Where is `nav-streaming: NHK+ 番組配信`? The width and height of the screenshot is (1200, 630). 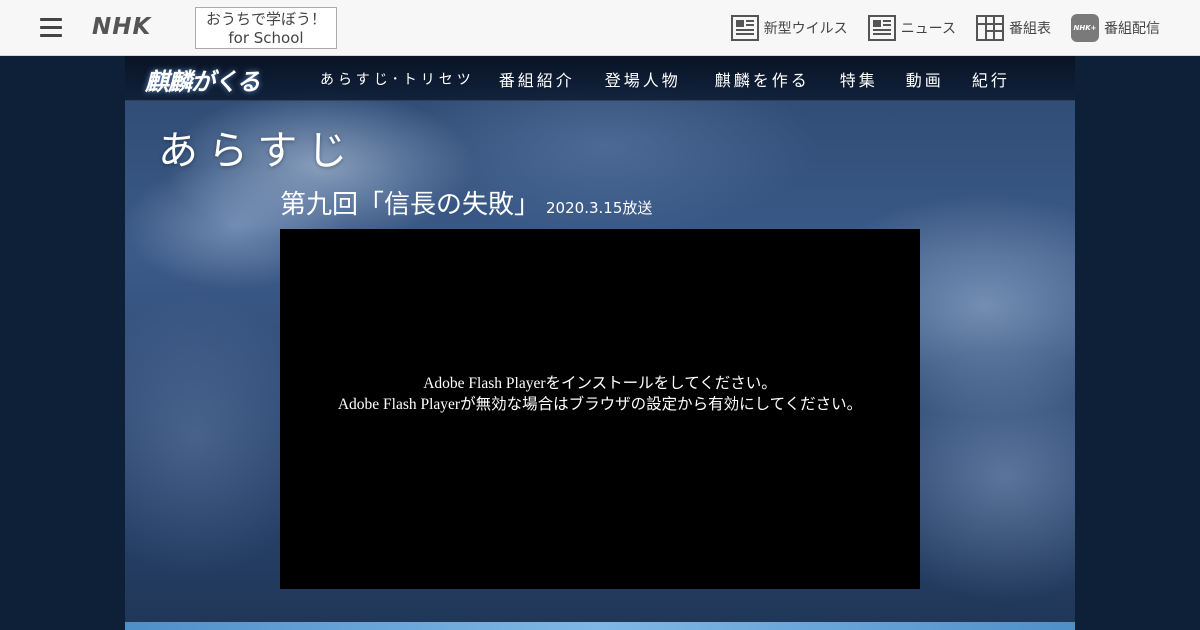
nav-streaming: NHK+ 番組配信 is located at coordinates (1115, 28).